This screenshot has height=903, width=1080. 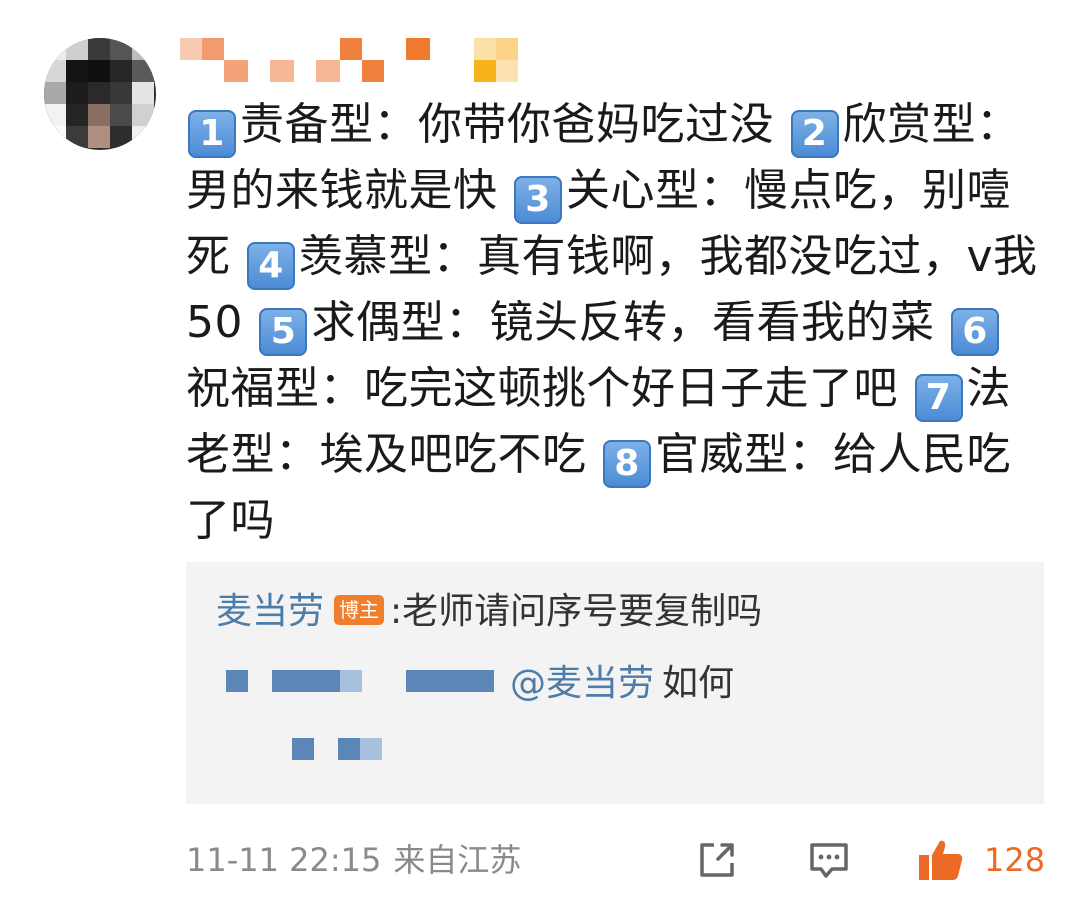 What do you see at coordinates (271, 266) in the screenshot?
I see `keycap-4: 4` at bounding box center [271, 266].